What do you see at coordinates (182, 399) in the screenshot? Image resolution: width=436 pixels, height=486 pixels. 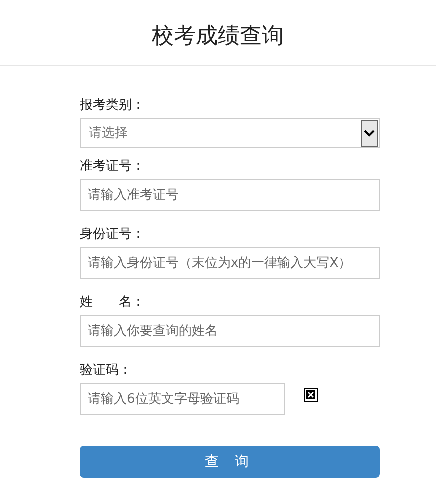 I see `captcha-field: 请输入6位英文字母验证码` at bounding box center [182, 399].